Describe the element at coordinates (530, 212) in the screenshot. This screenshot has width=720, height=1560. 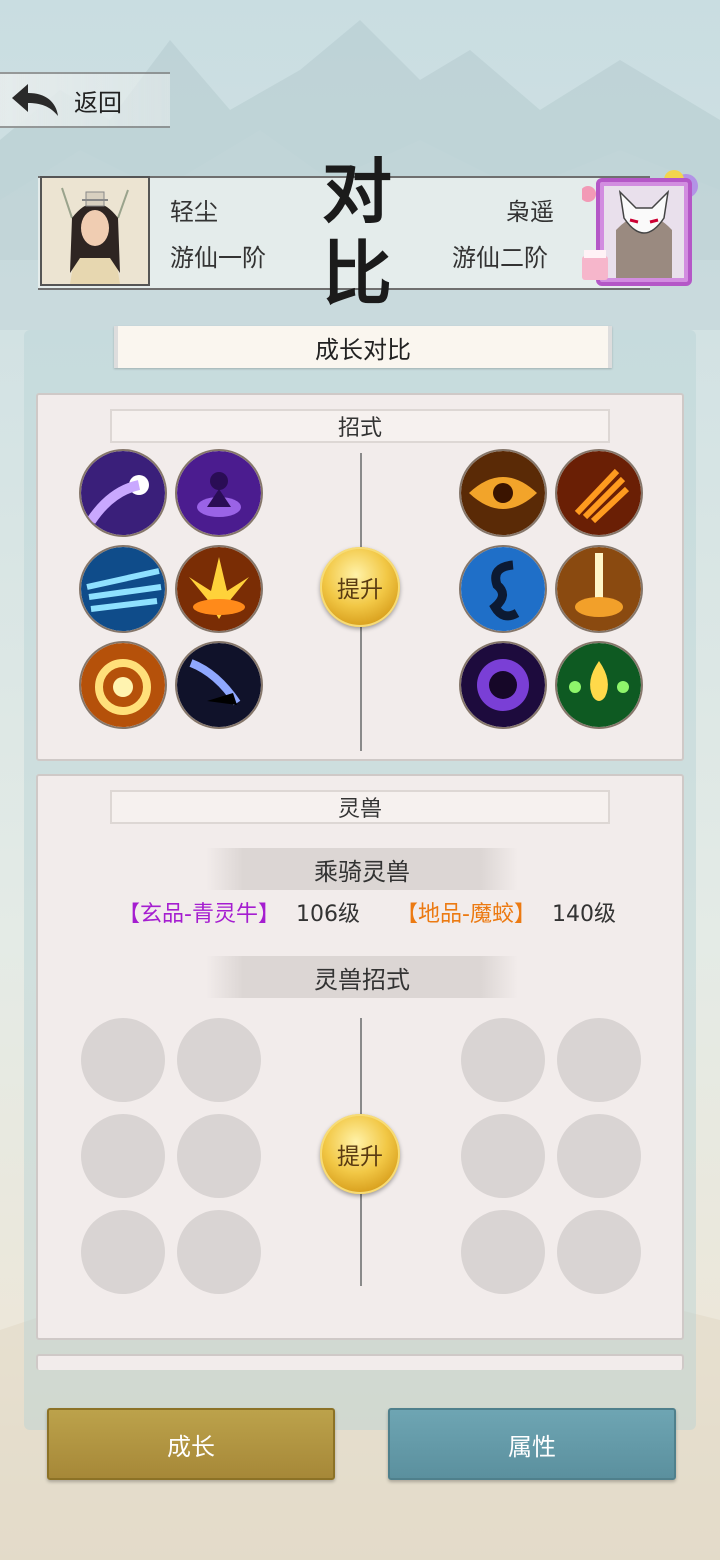
I see `right-player-name: 枭遥` at that location.